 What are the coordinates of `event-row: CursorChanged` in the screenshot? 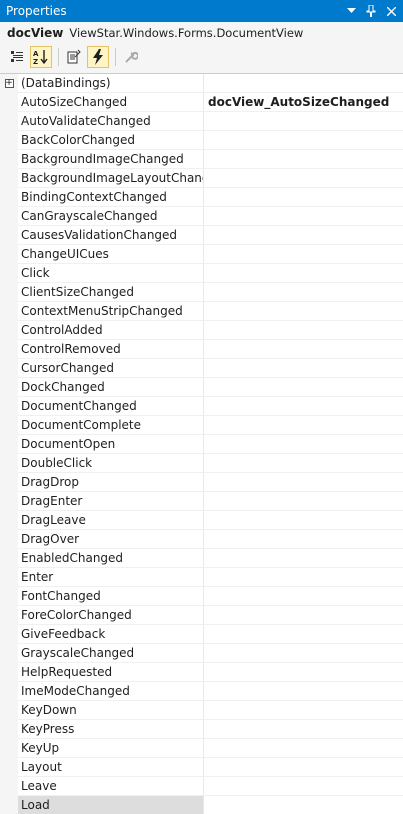 It's located at (201, 368).